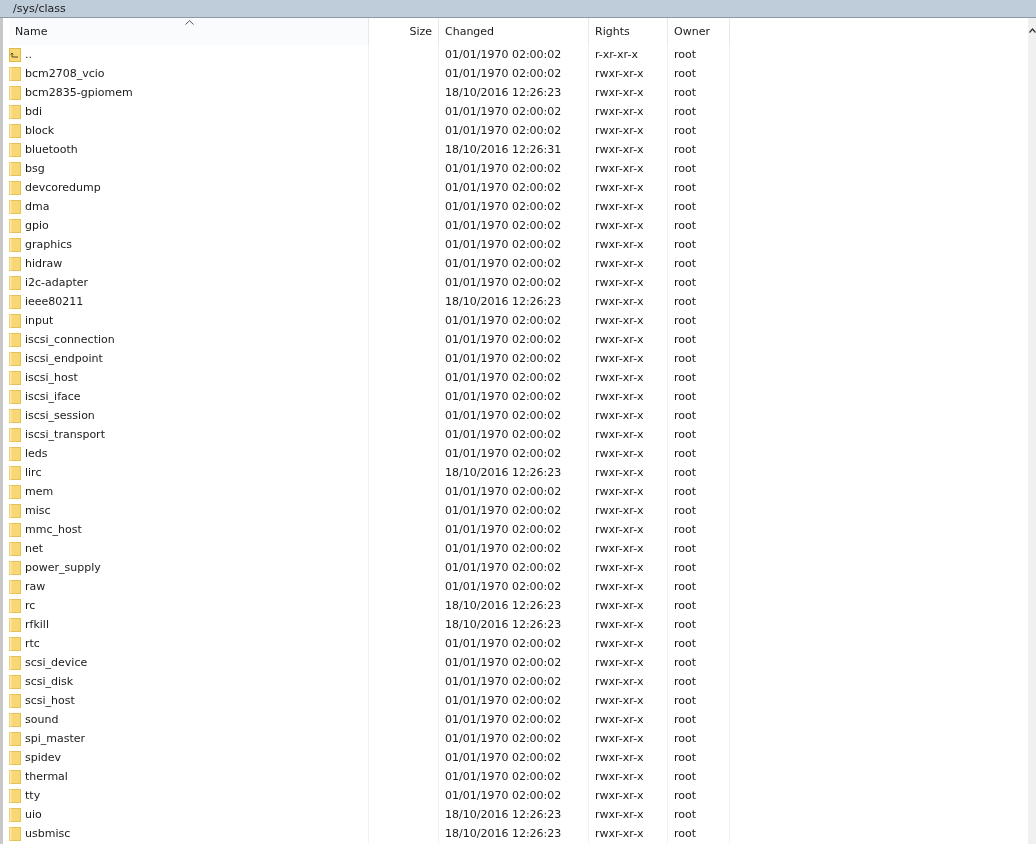  What do you see at coordinates (1032, 30) in the screenshot?
I see `scroll-up-icon` at bounding box center [1032, 30].